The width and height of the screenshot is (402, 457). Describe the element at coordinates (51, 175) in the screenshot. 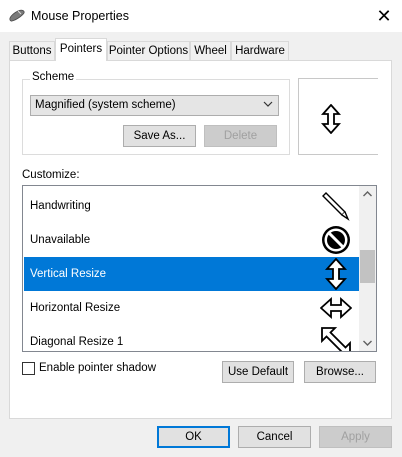

I see `customize-label: Customize:` at that location.